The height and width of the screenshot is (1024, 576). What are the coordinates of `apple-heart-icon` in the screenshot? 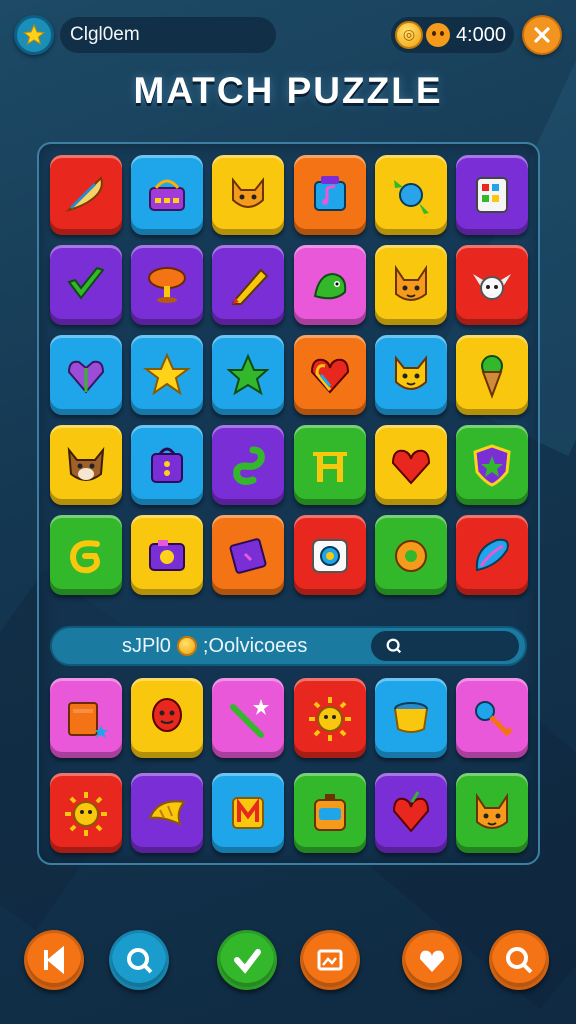 It's located at (410, 812).